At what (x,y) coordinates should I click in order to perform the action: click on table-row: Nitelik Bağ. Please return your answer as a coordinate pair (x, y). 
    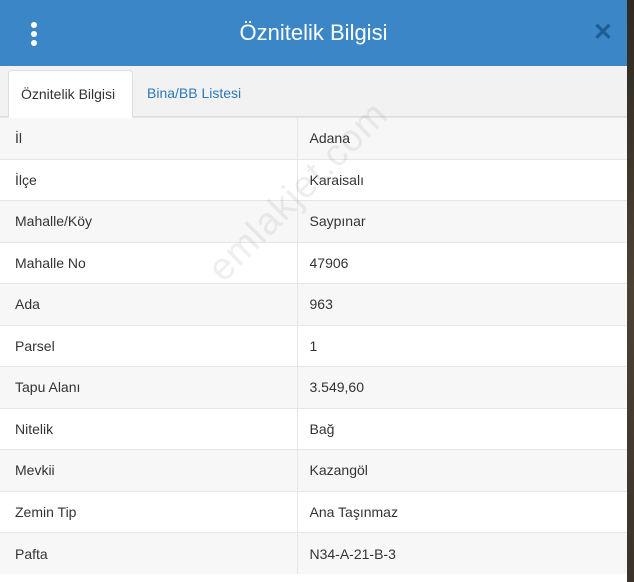
    Looking at the image, I should click on (313, 428).